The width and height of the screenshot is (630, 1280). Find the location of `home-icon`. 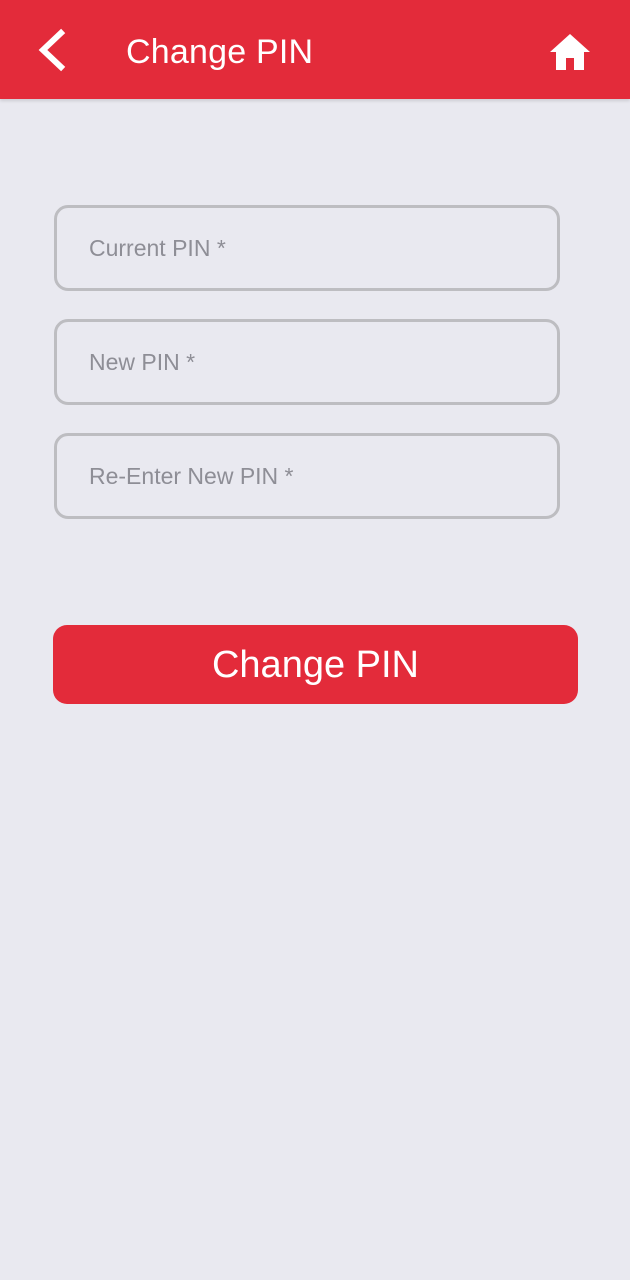

home-icon is located at coordinates (570, 52).